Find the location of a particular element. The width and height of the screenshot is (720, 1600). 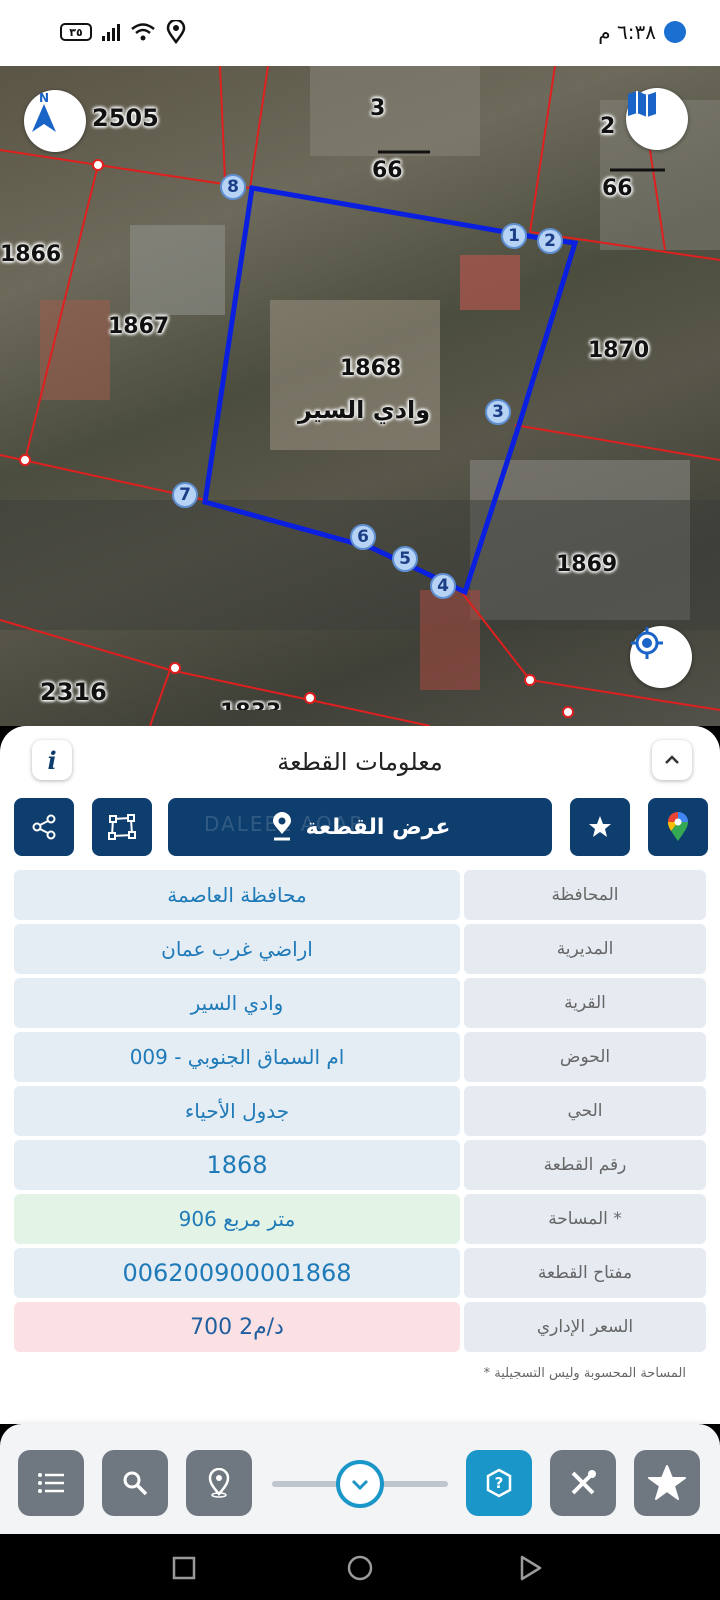

info-row-parcel-key: 006200900001868 مفتاح القطعة is located at coordinates (360, 1273).